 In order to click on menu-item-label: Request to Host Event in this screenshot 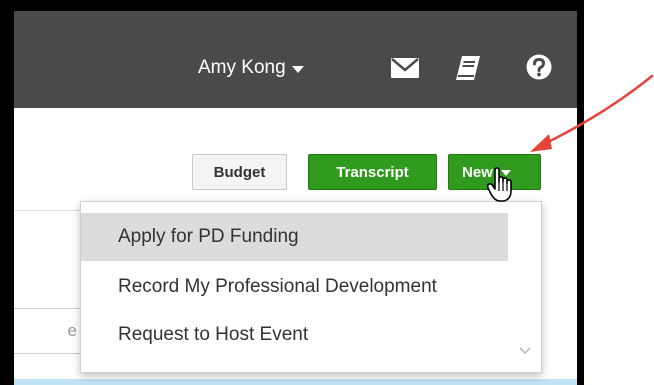, I will do `click(213, 334)`.